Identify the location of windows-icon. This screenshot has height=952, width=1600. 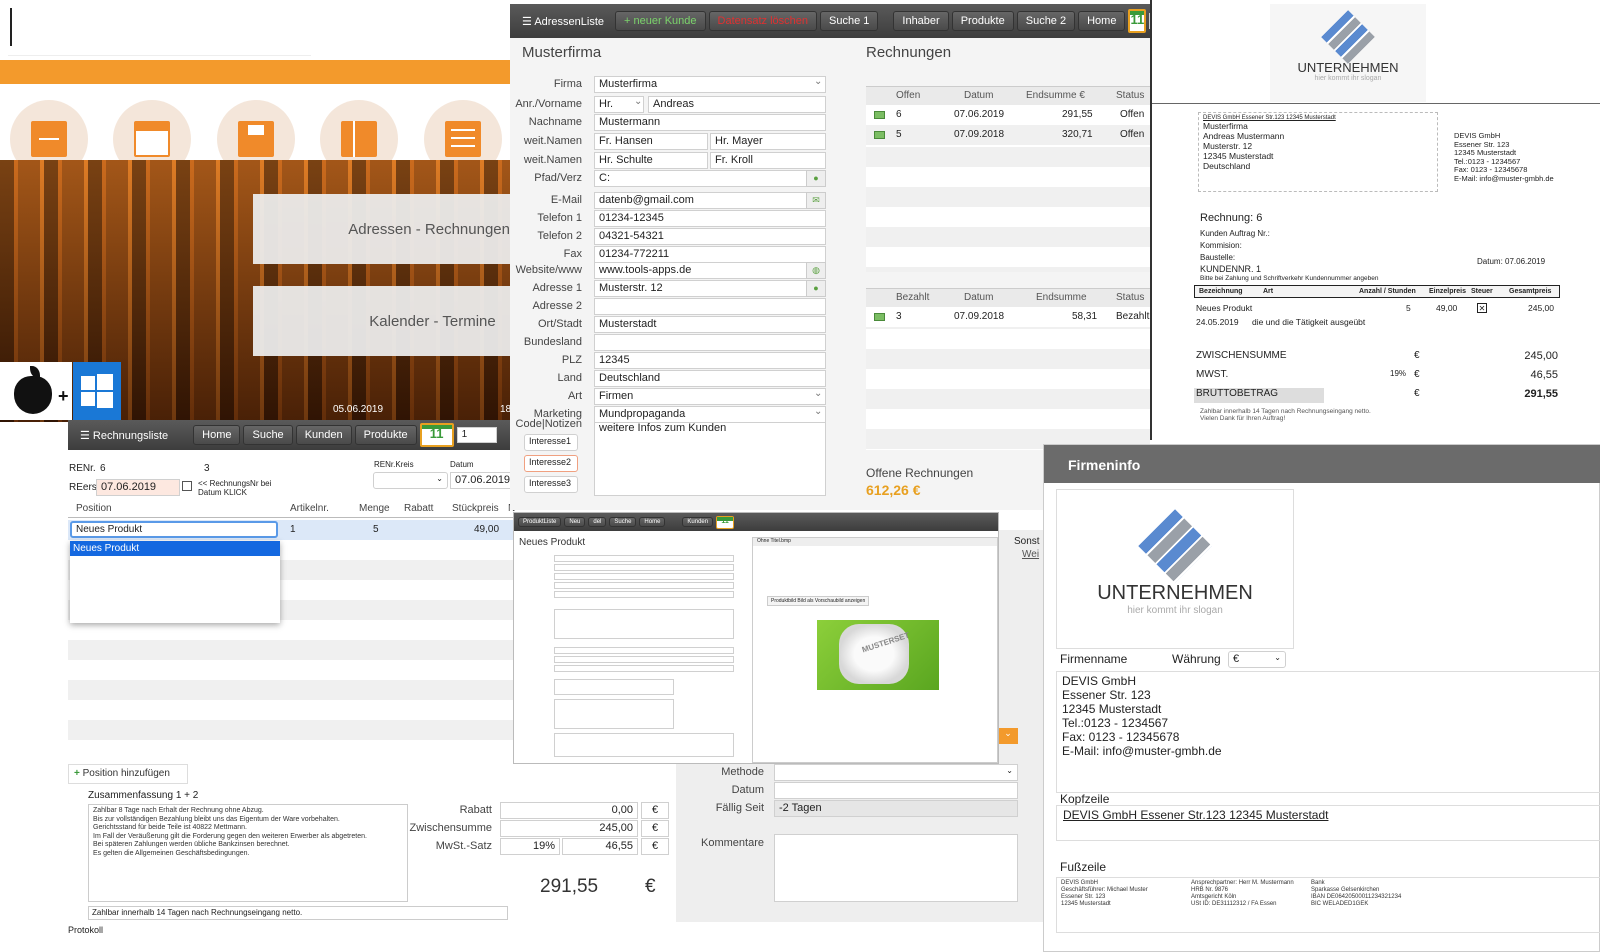
(97, 391).